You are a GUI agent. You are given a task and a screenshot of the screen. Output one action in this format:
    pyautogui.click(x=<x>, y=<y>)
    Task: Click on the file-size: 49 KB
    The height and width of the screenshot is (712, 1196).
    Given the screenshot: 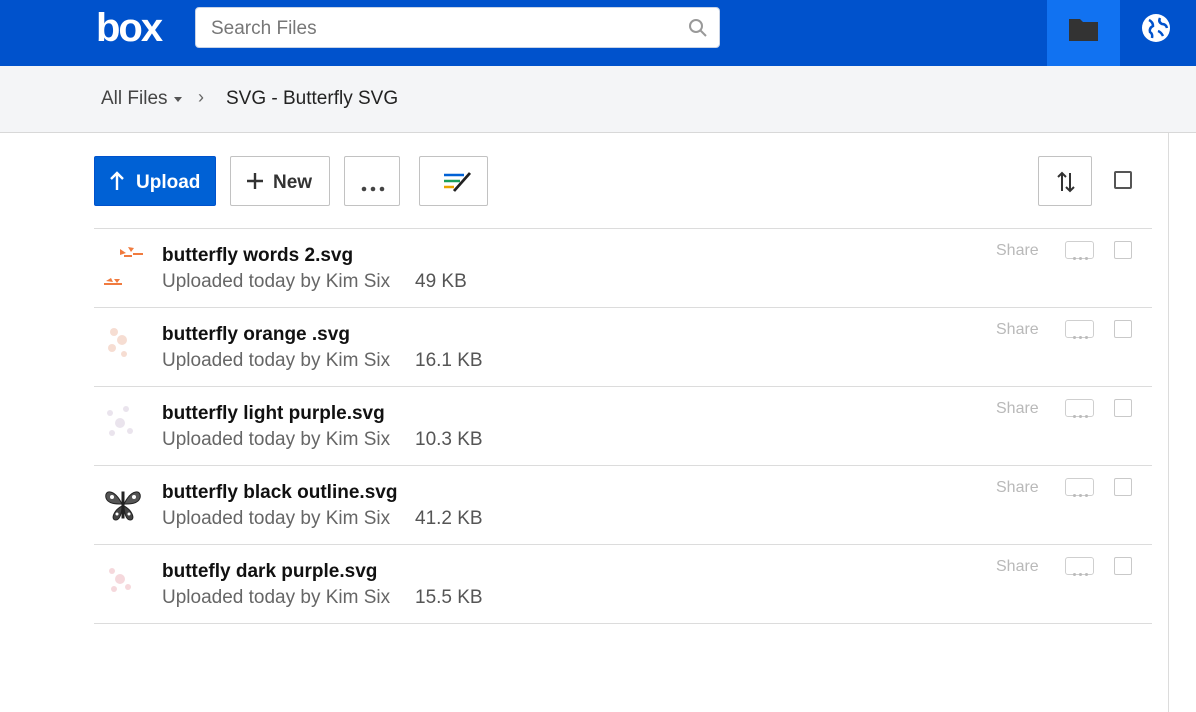 What is the action you would take?
    pyautogui.click(x=441, y=281)
    